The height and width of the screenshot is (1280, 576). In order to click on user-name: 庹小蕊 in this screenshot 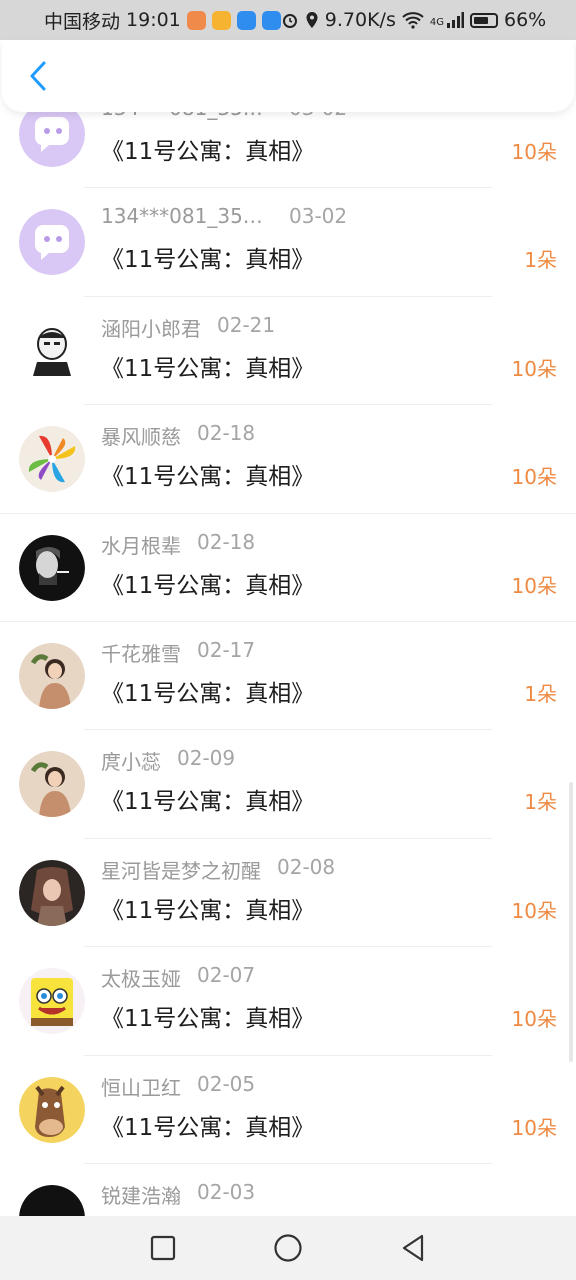, I will do `click(131, 762)`.